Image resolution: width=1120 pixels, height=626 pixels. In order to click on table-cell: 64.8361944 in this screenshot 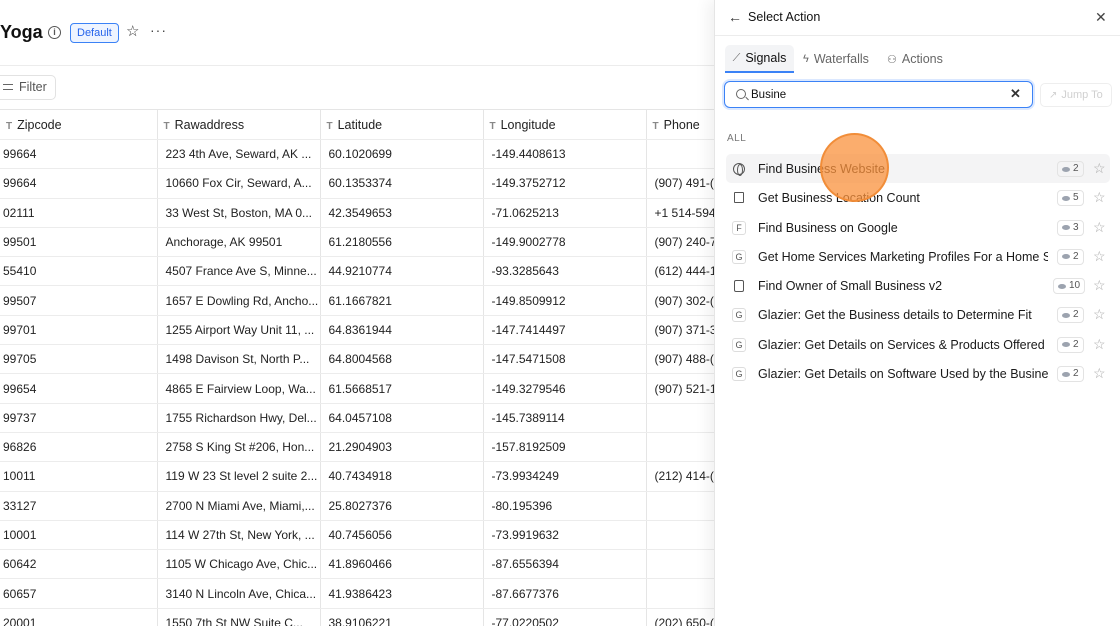, I will do `click(402, 330)`.